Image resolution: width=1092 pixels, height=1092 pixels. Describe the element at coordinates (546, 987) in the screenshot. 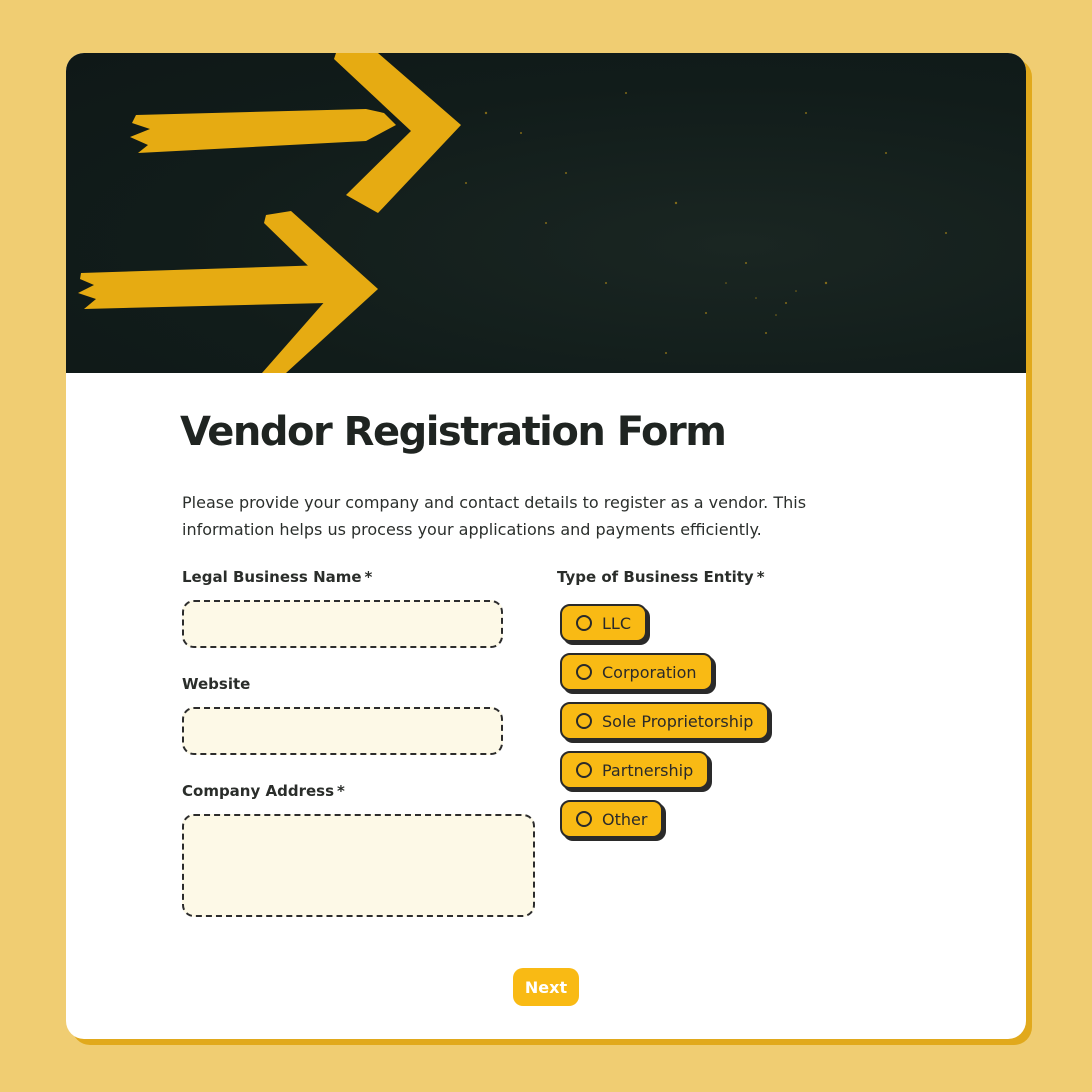

I see `next-button: Next` at that location.